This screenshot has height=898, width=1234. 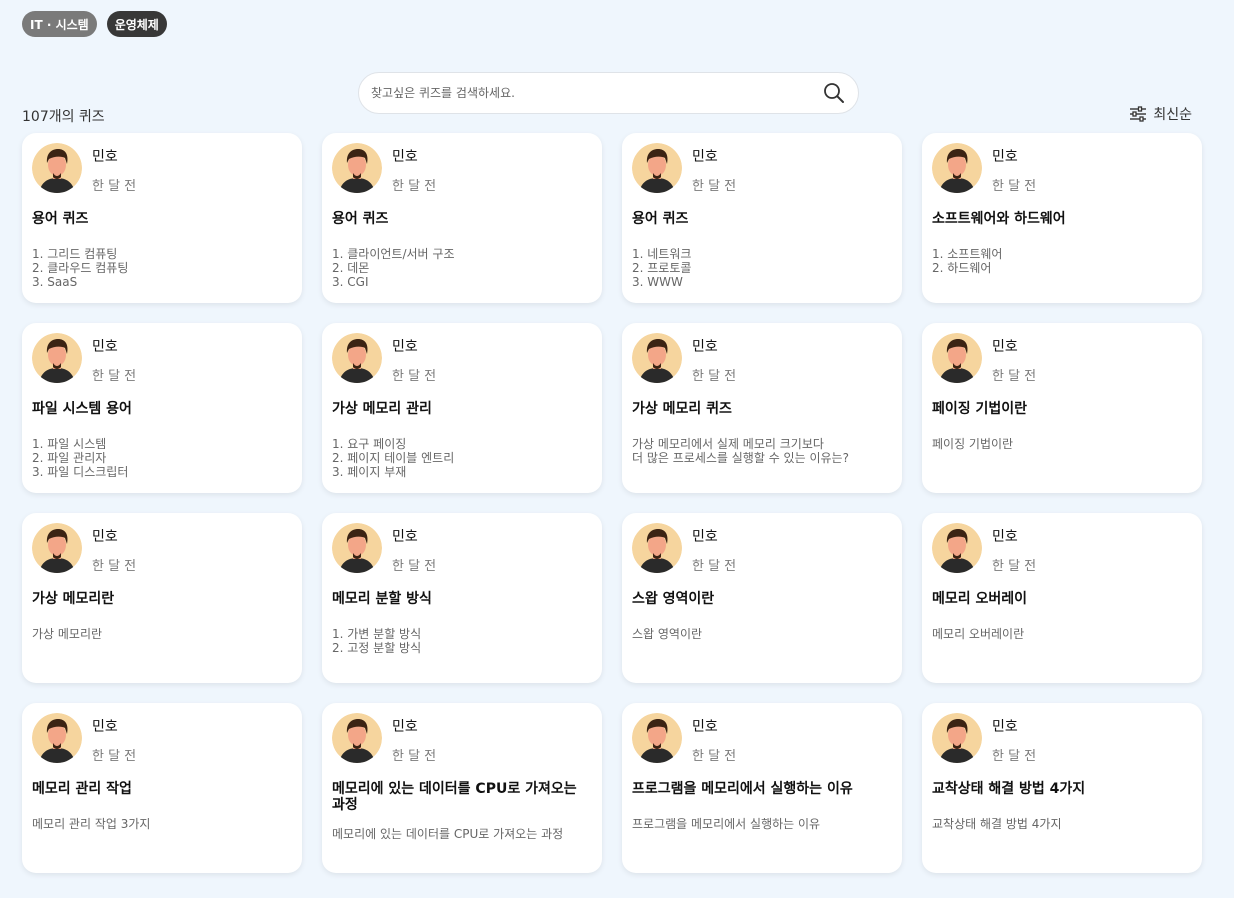 I want to click on card-title: 스왑 영역이란, so click(x=673, y=599).